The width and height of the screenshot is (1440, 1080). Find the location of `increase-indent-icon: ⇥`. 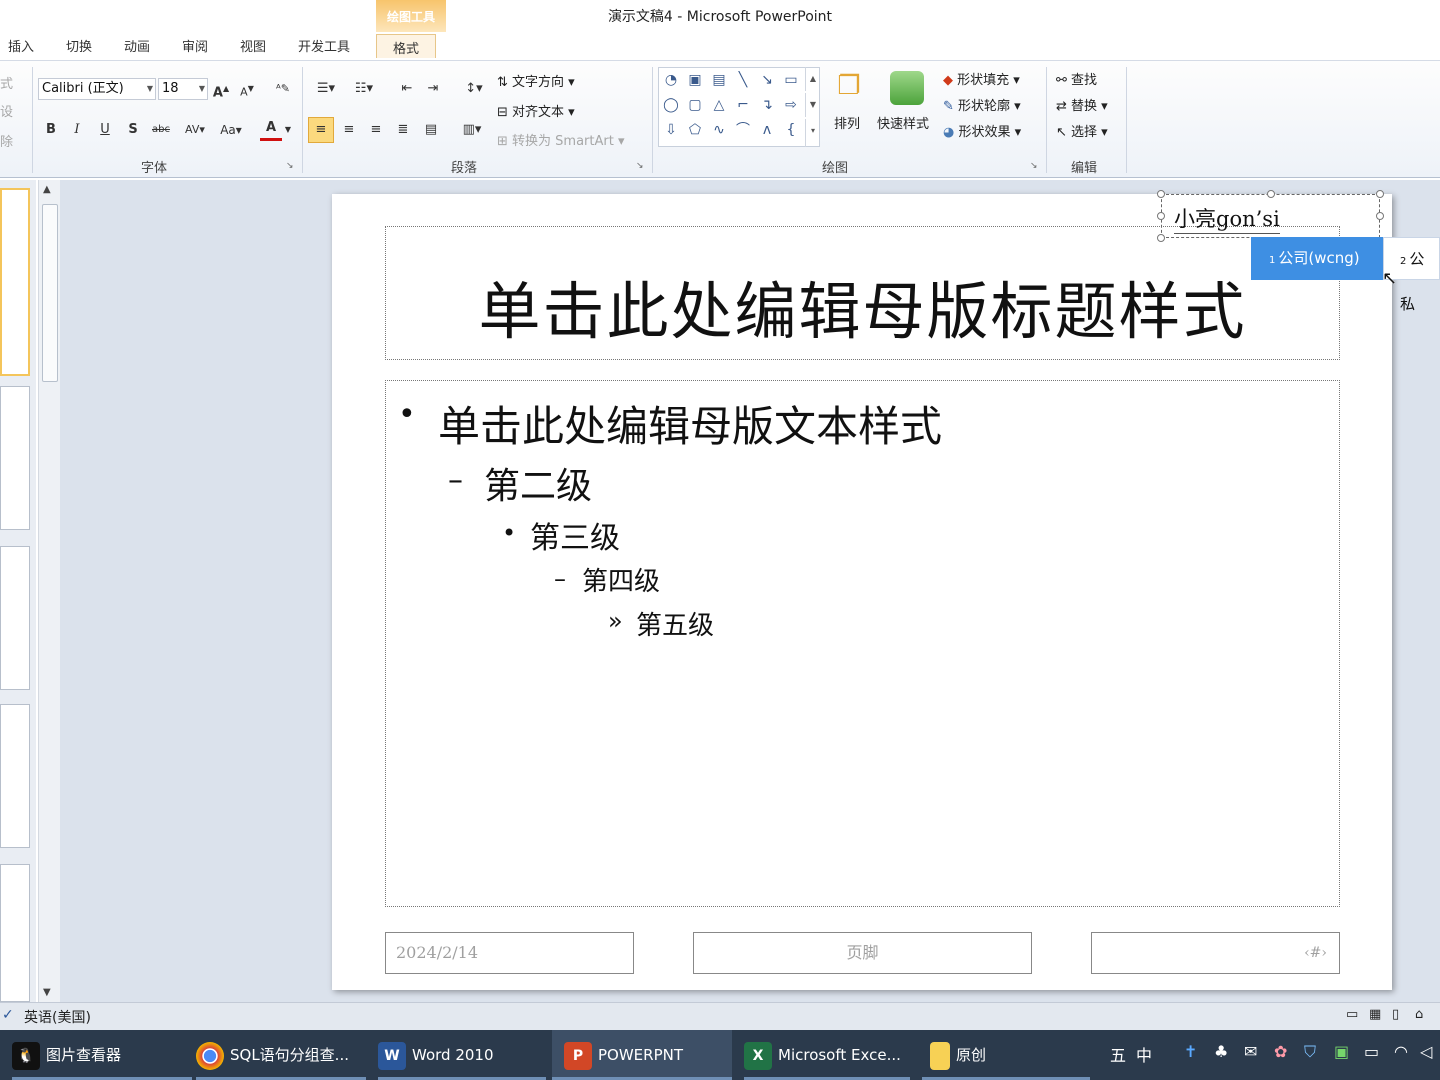

increase-indent-icon: ⇥ is located at coordinates (433, 89).